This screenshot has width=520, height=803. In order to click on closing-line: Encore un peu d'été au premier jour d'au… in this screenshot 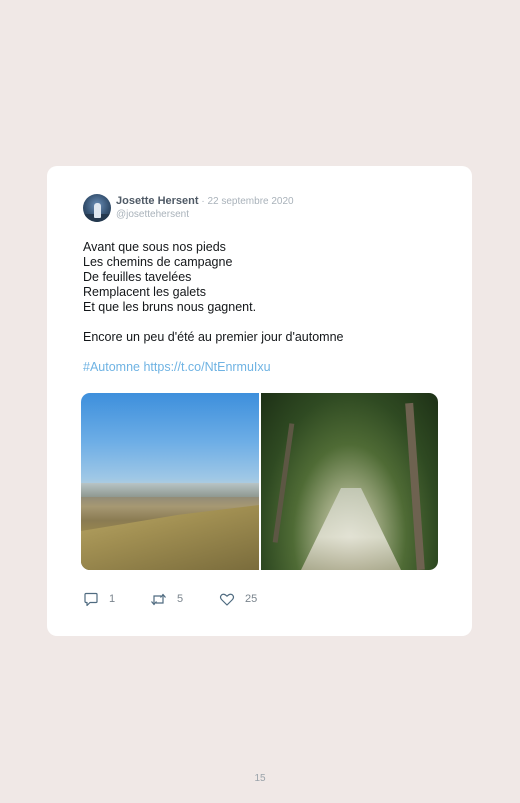, I will do `click(213, 337)`.